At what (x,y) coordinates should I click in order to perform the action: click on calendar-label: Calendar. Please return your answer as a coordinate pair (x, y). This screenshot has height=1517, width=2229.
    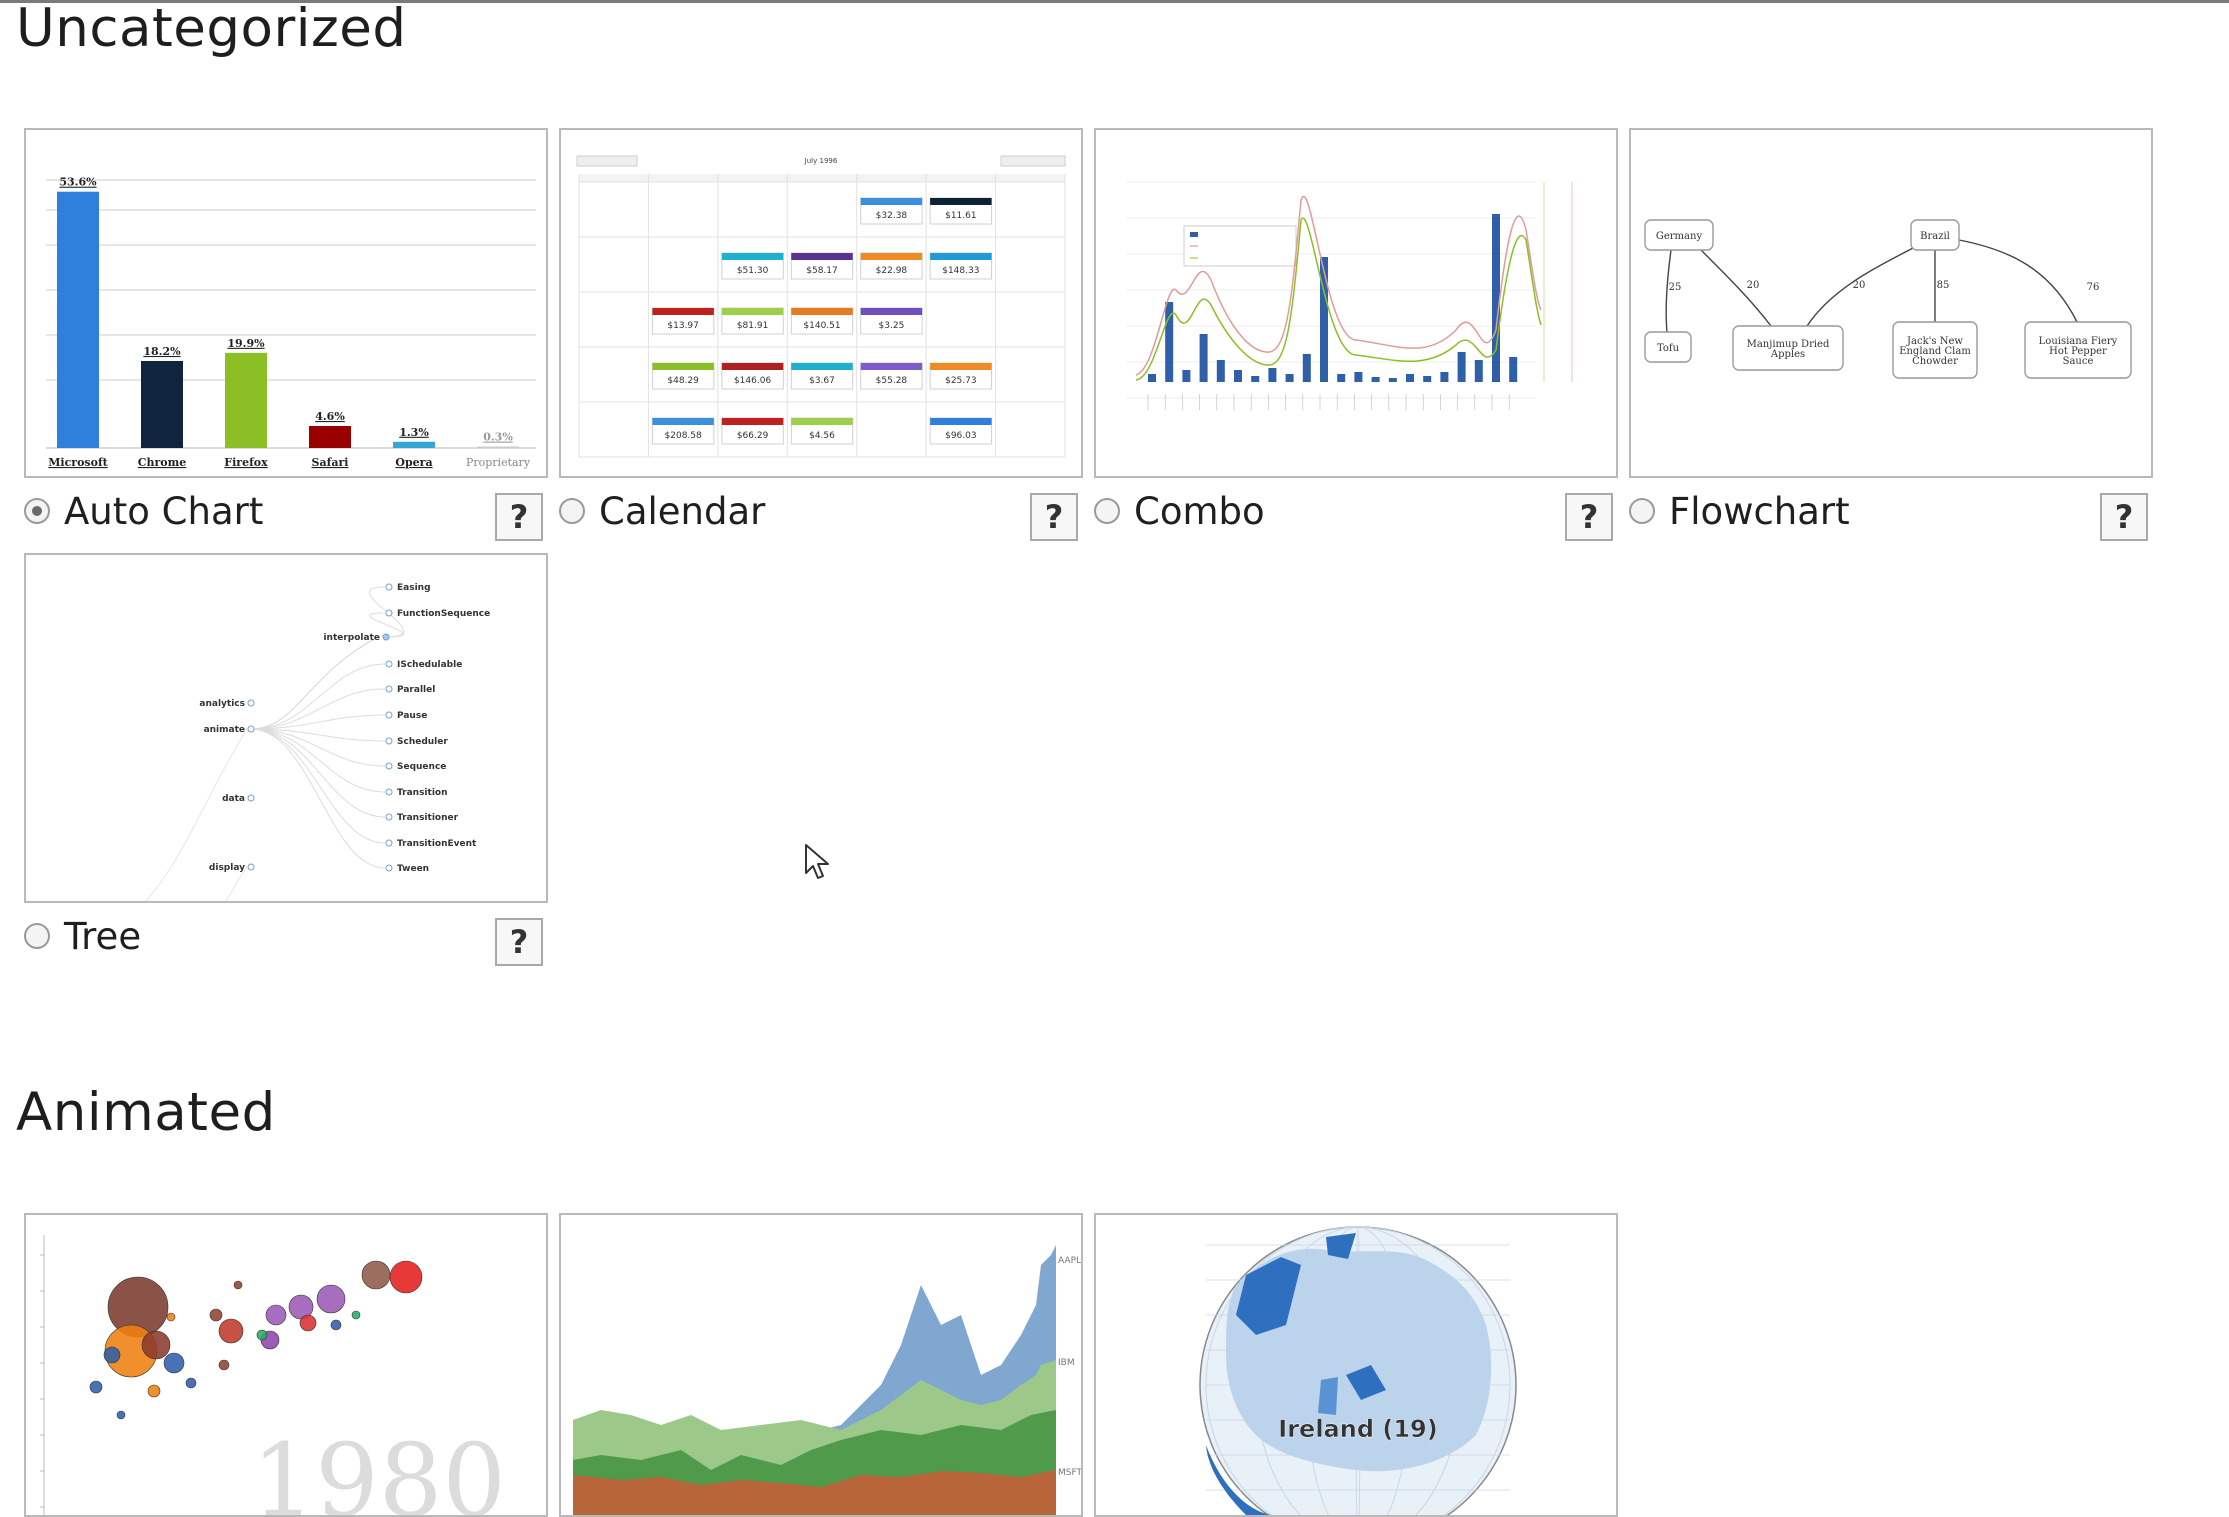
    Looking at the image, I should click on (682, 511).